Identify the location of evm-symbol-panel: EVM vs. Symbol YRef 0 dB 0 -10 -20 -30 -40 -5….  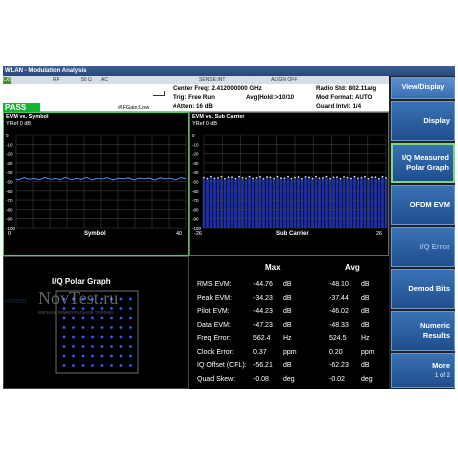
(96, 184).